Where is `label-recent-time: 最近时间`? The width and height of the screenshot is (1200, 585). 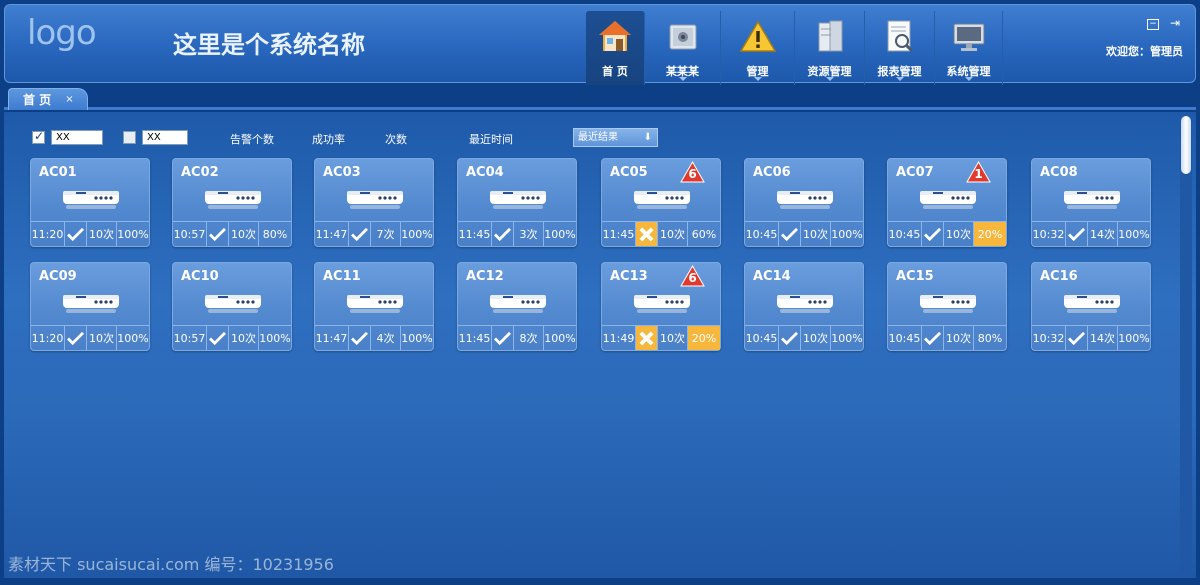
label-recent-time: 最近时间 is located at coordinates (491, 139).